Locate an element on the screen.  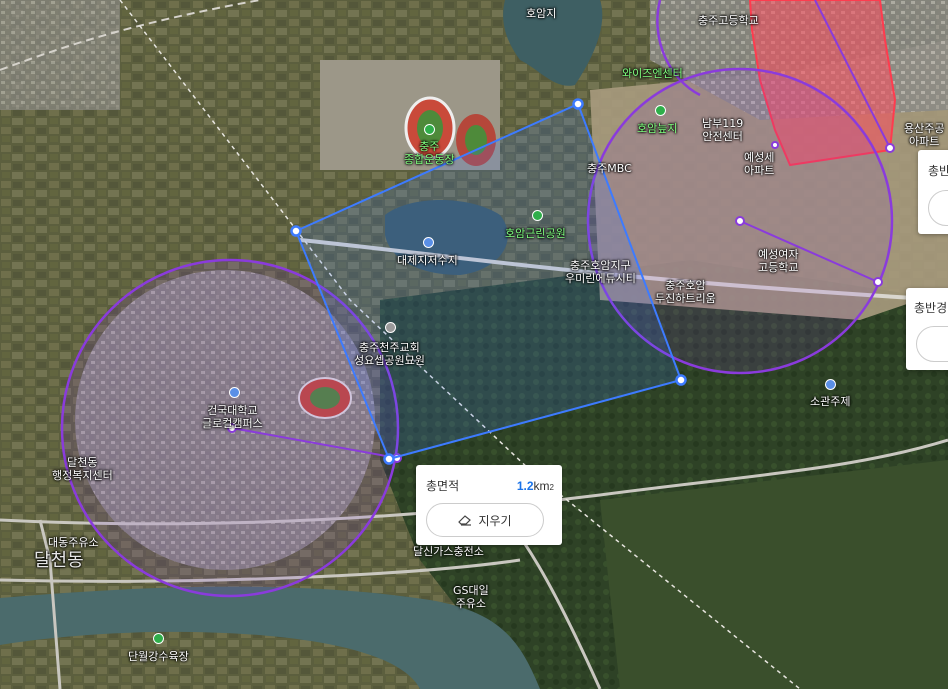
map-label-danwol-field: 단월강수육장 is located at coordinates (158, 656).